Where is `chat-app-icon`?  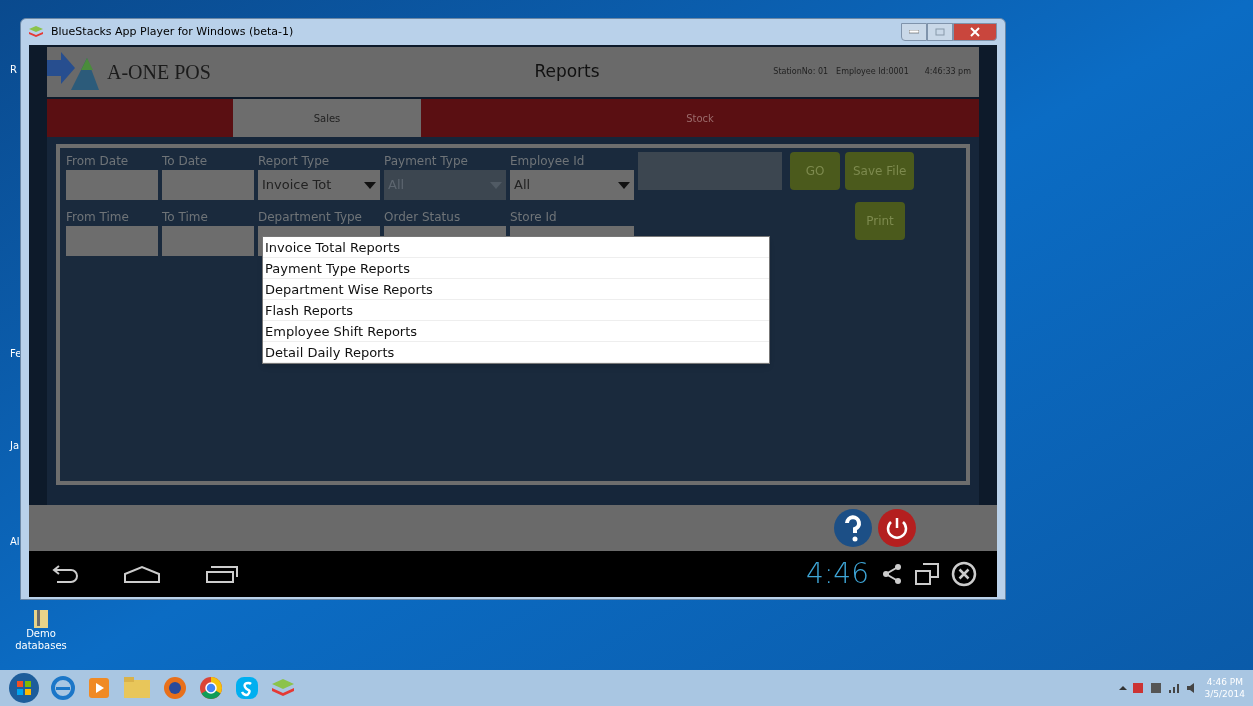
chat-app-icon is located at coordinates (247, 688).